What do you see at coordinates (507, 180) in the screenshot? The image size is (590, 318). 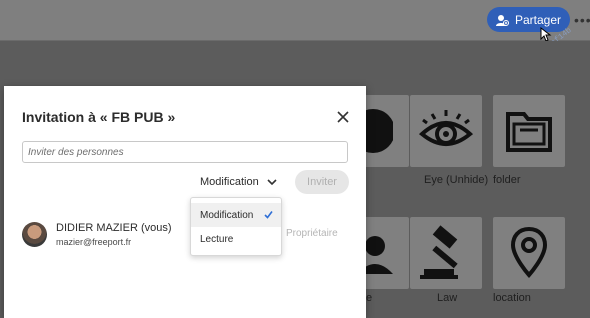 I see `tile-label-folder: folder` at bounding box center [507, 180].